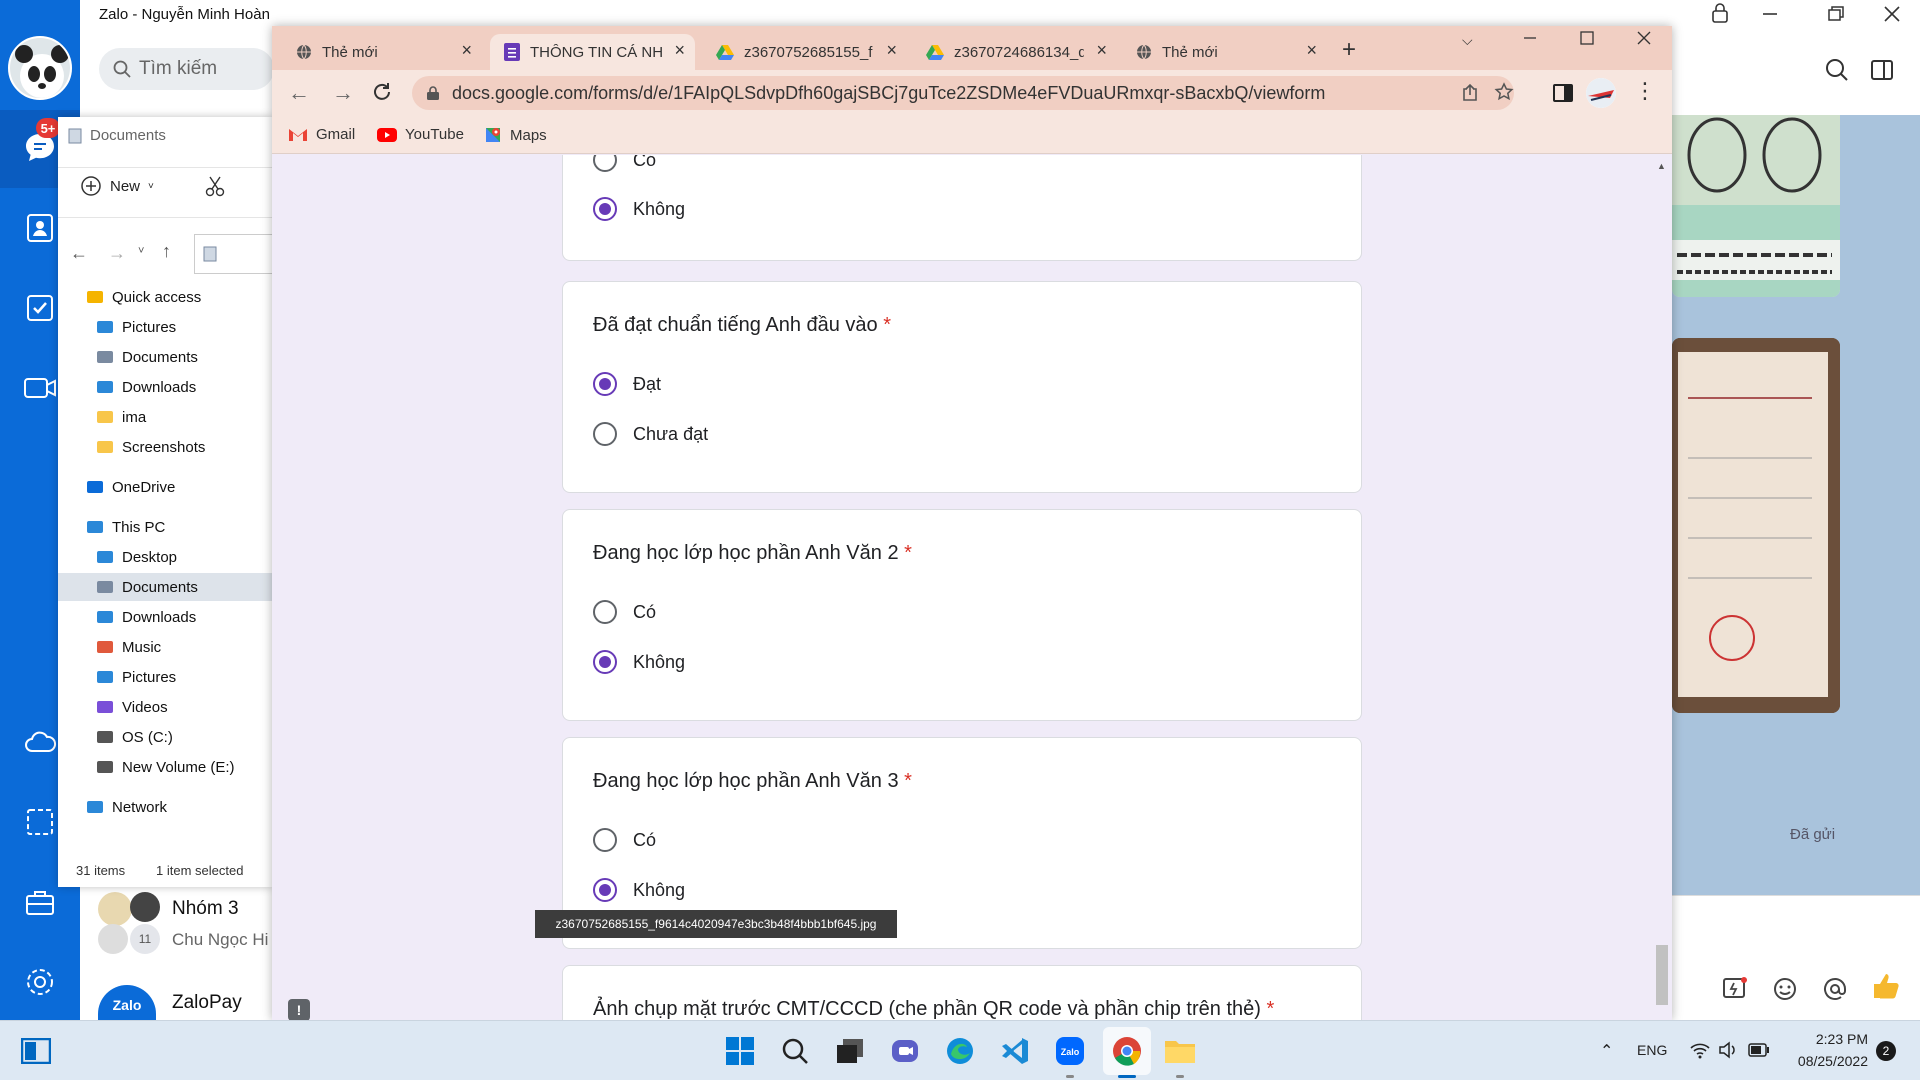  Describe the element at coordinates (1759, 1050) in the screenshot. I see `battery-icon` at that location.